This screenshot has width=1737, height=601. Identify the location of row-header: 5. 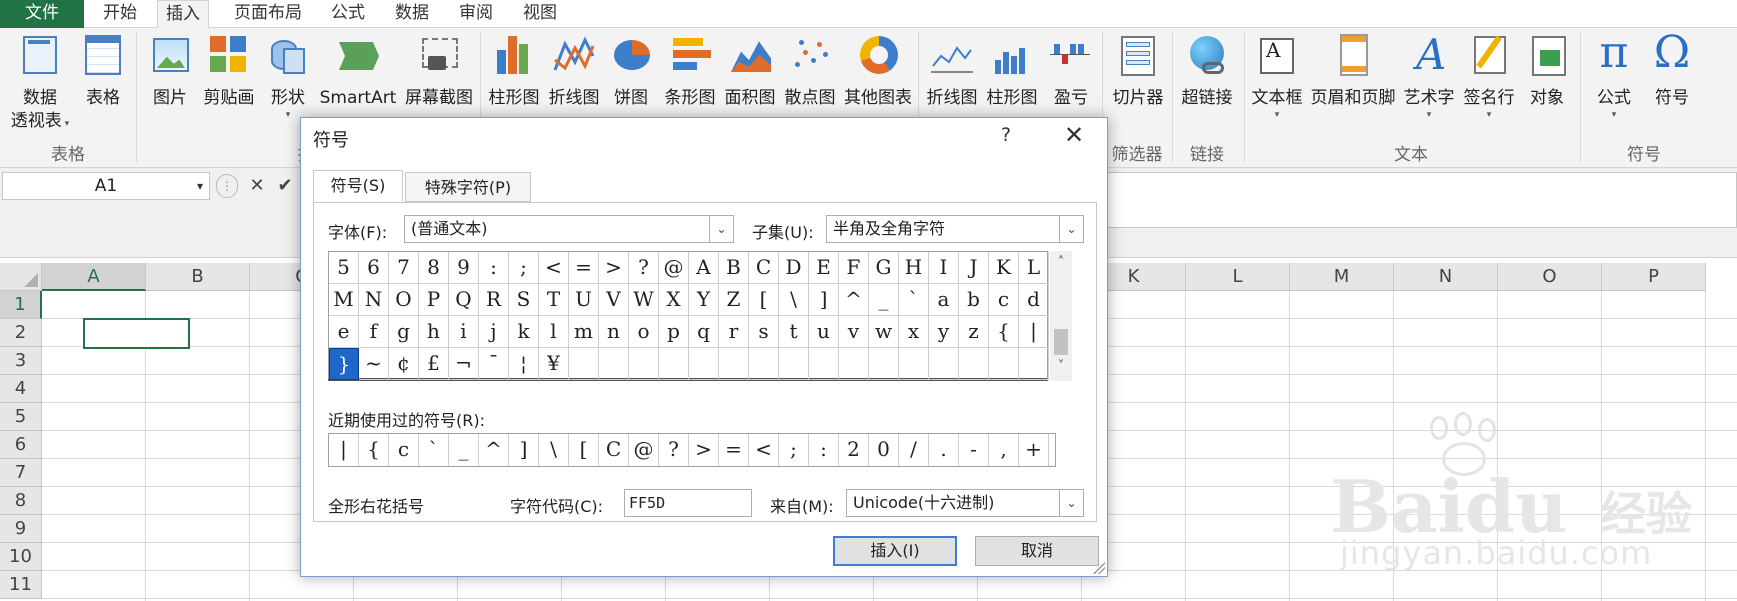
(21, 417).